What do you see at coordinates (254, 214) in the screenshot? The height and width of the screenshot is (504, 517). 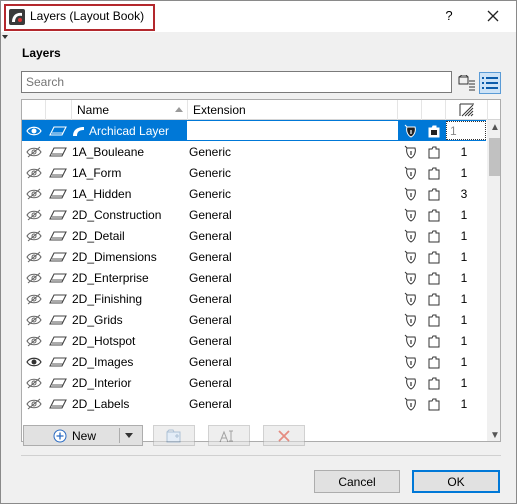 I see `table-row: 2D_Construction General 1` at bounding box center [254, 214].